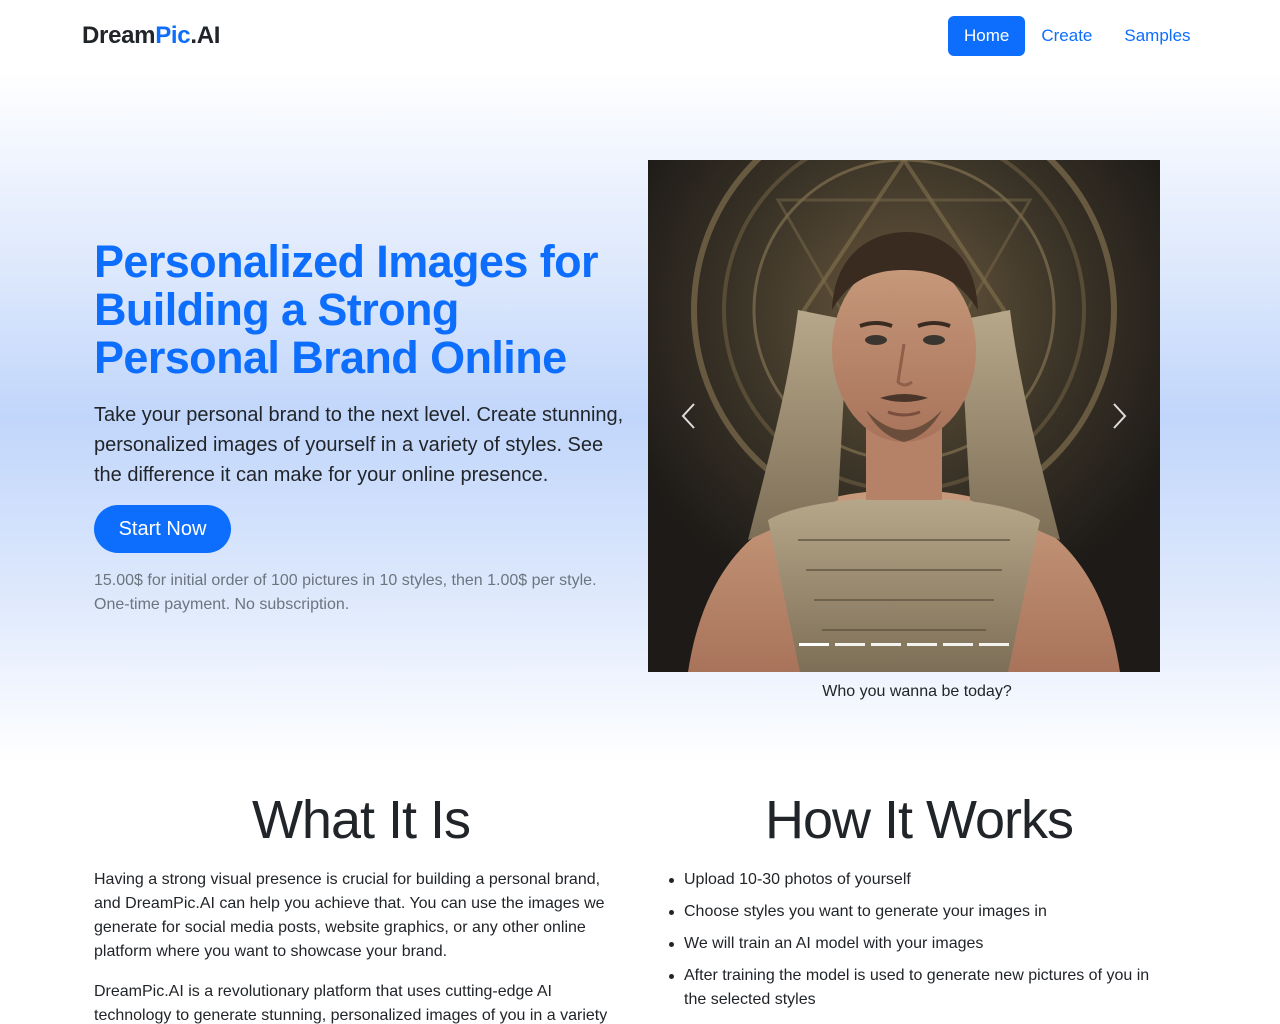 This screenshot has height=1024, width=1280. I want to click on carousel-indicators, so click(904, 644).